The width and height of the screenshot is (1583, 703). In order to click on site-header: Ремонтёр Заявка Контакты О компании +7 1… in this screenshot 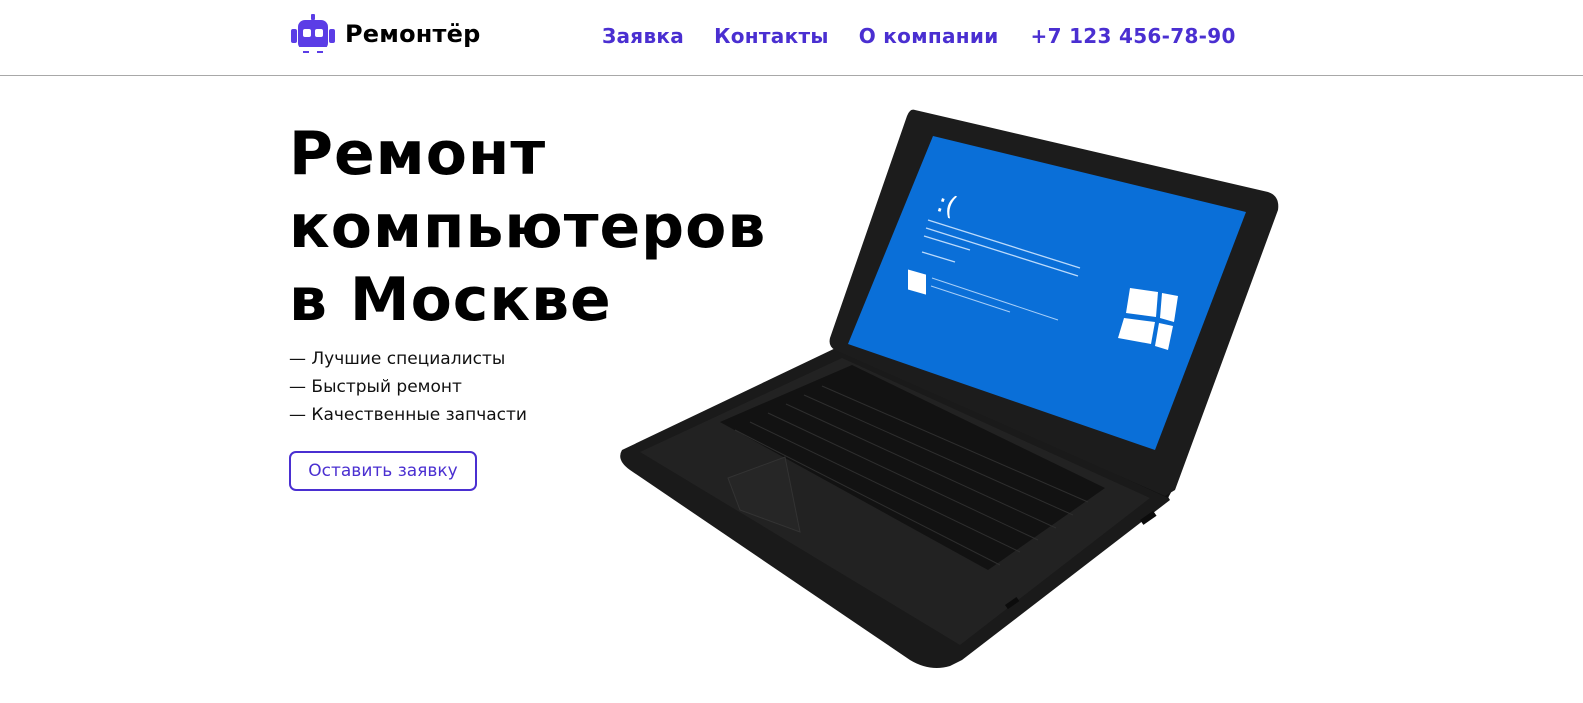, I will do `click(791, 38)`.